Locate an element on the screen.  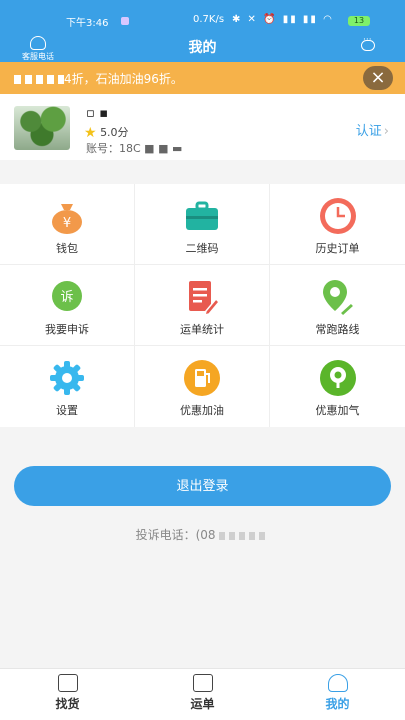
chevron-right-icon: › is located at coordinates (386, 131).